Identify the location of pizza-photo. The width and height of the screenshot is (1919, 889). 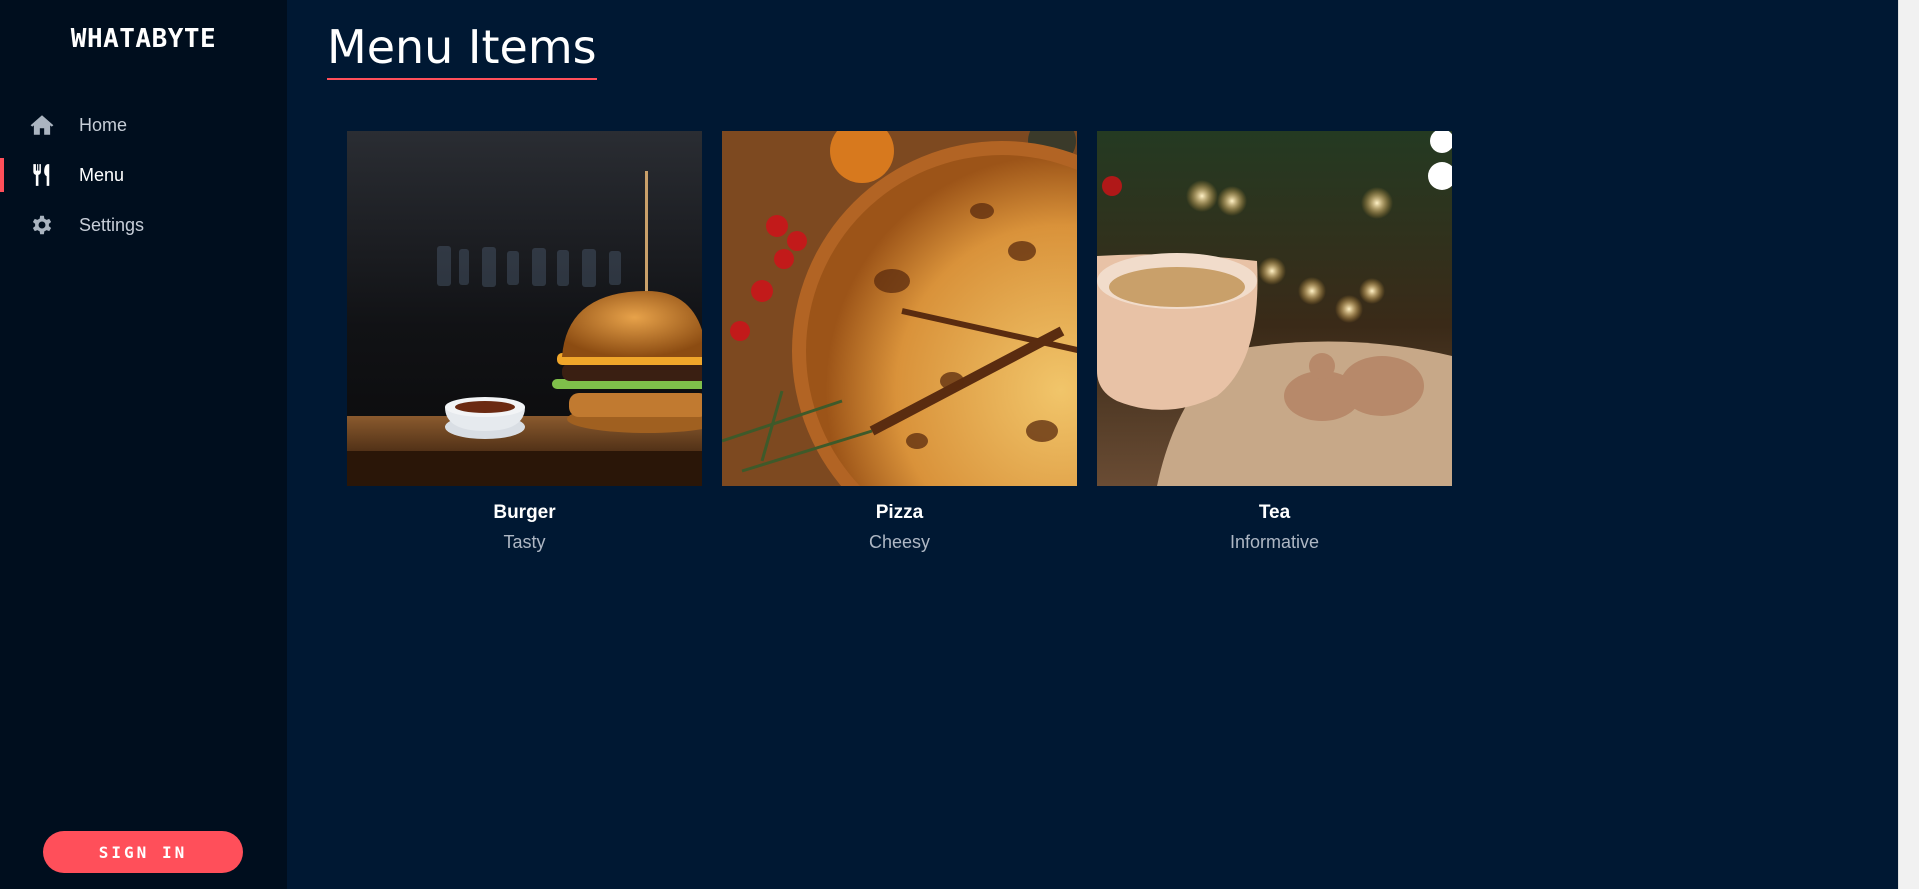
(899, 308).